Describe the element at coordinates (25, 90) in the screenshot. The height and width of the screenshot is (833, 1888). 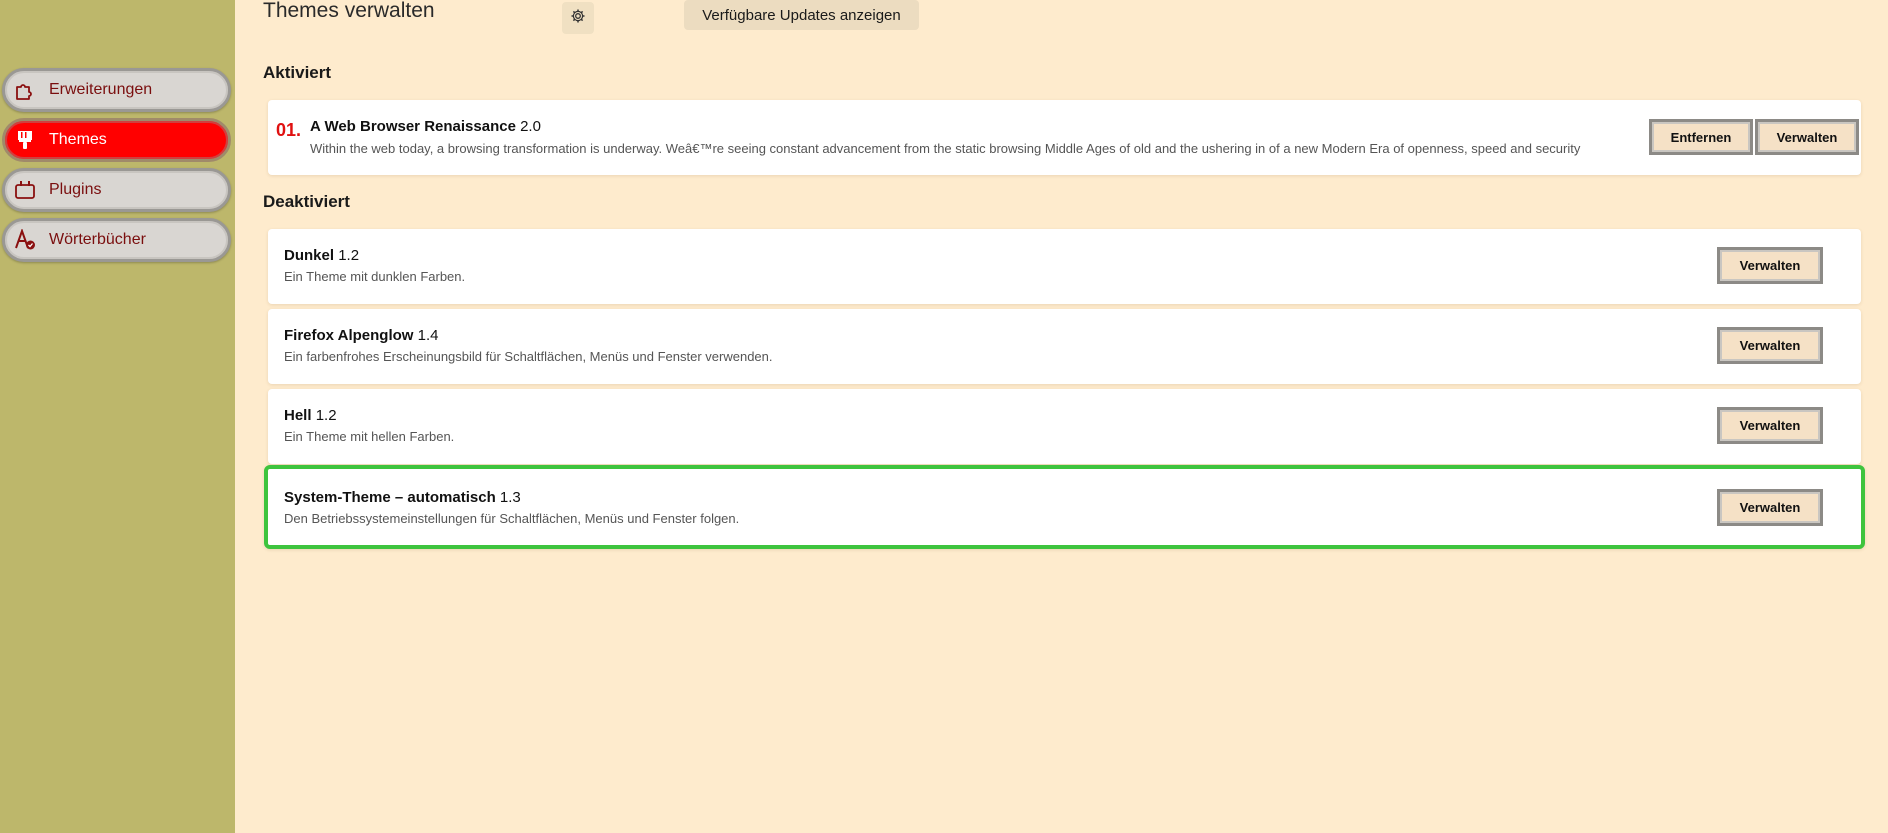
I see `puzzle-icon` at that location.